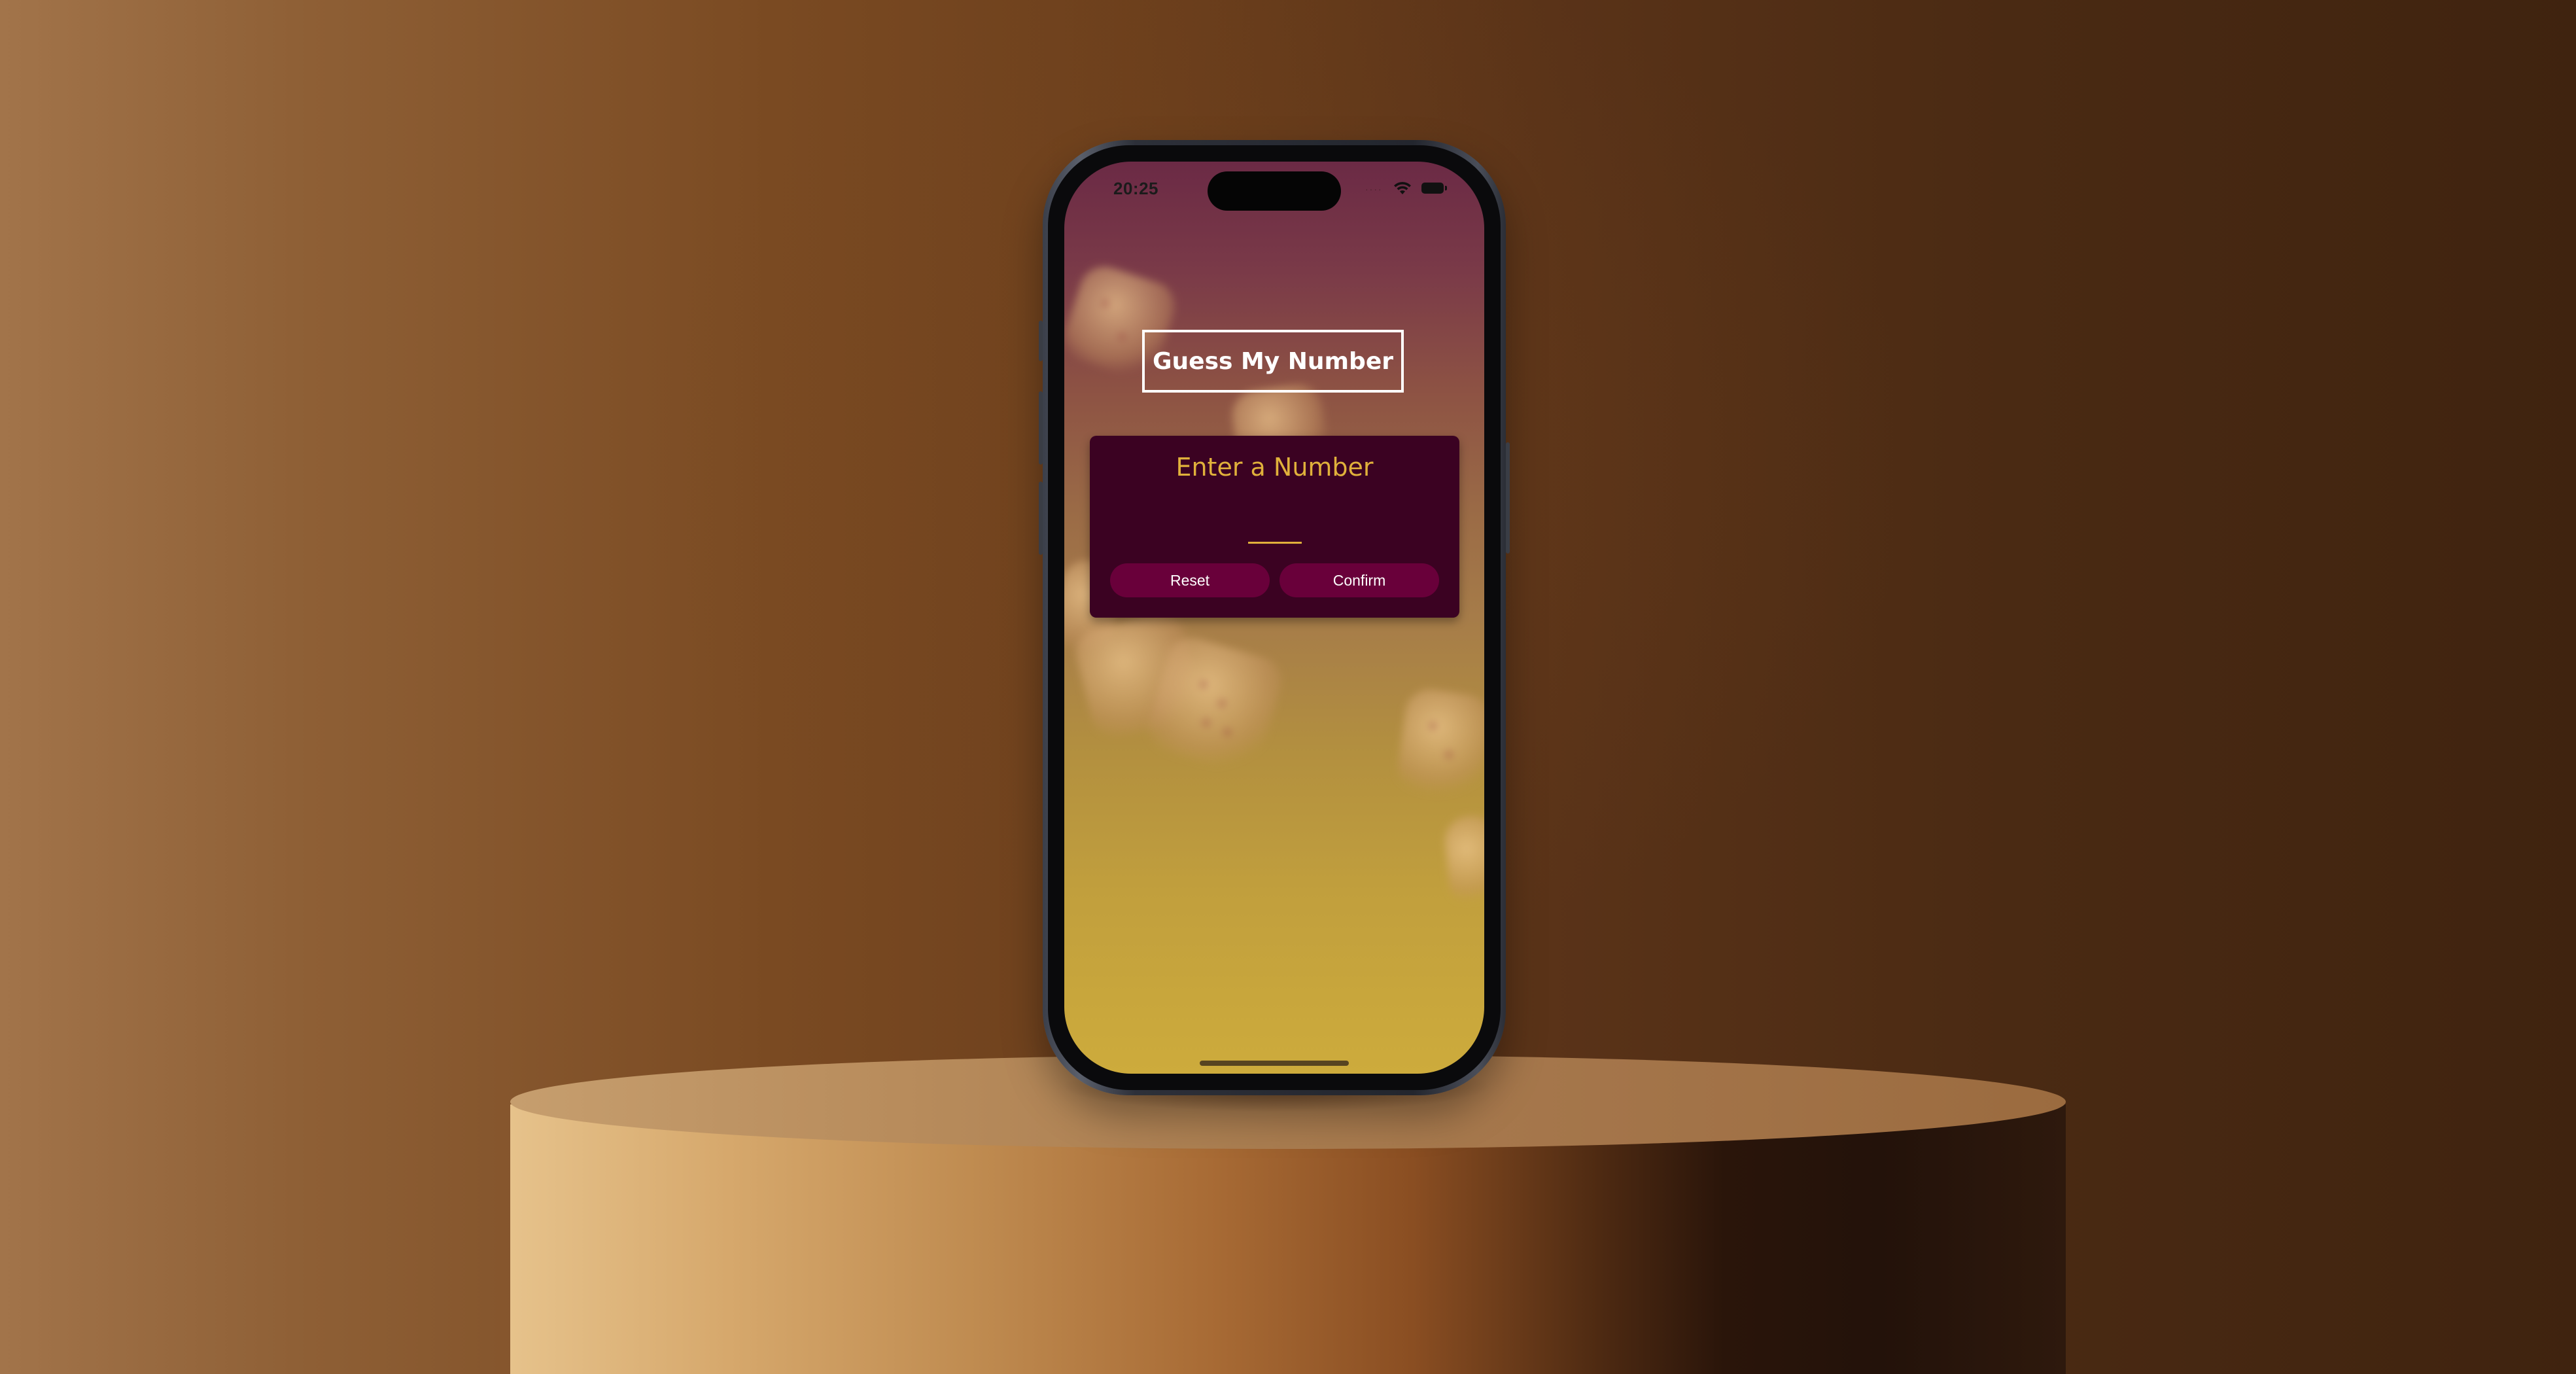 The image size is (2576, 1374). What do you see at coordinates (1274, 1063) in the screenshot?
I see `home-indicator` at bounding box center [1274, 1063].